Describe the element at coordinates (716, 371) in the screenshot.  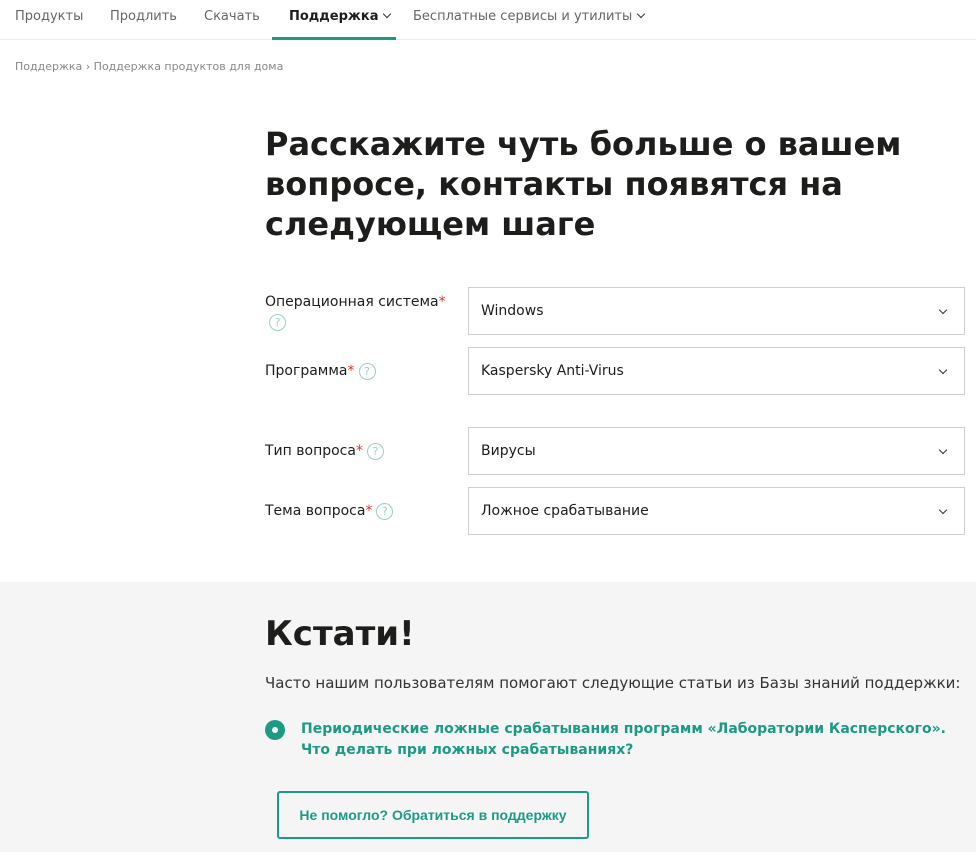
I see `program-select: Kaspersky Anti-Virus` at that location.